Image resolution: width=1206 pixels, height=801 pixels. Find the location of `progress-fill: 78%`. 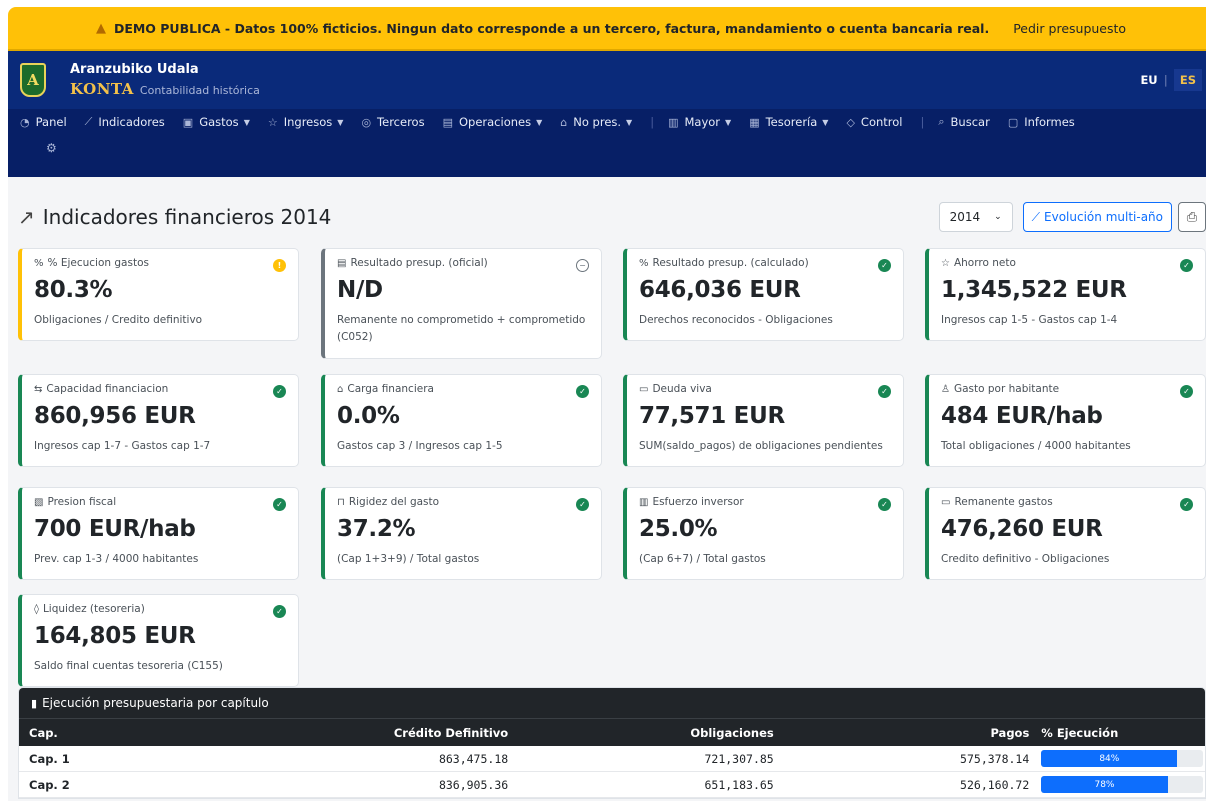

progress-fill: 78% is located at coordinates (1104, 784).